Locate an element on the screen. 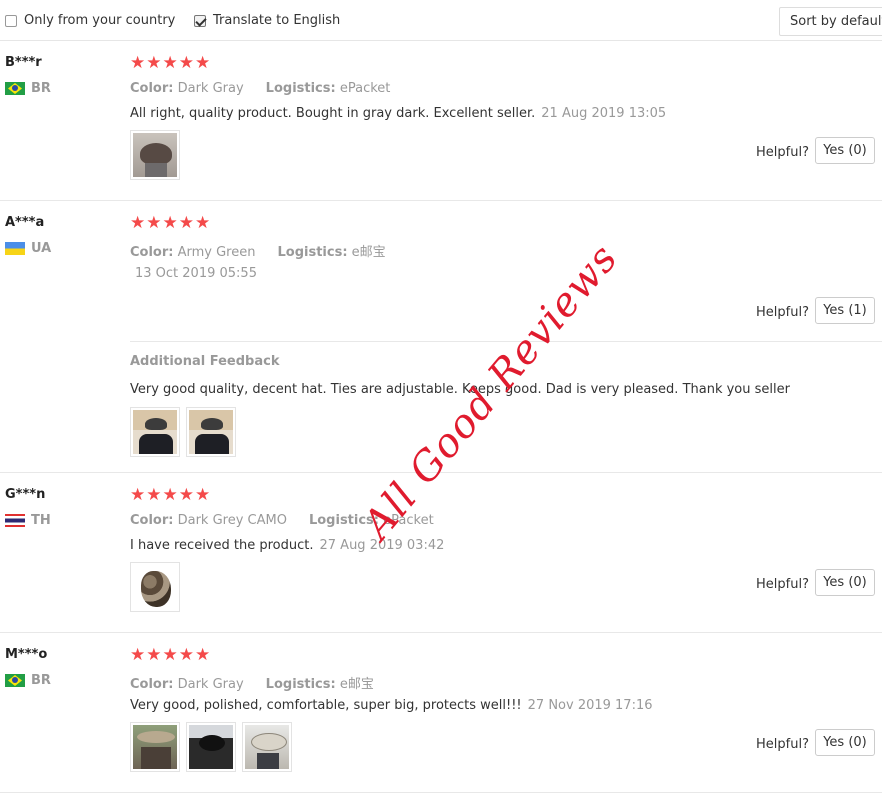 Image resolution: width=882 pixels, height=799 pixels. only-country-checkbox: Only from your country is located at coordinates (90, 20).